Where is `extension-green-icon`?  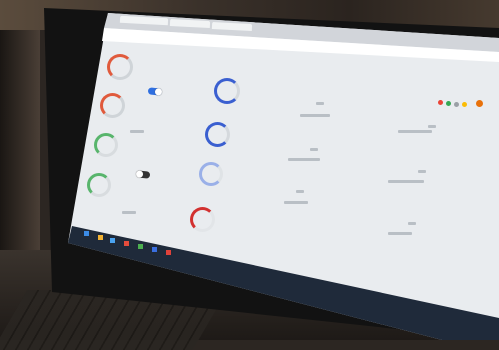 extension-green-icon is located at coordinates (448, 103).